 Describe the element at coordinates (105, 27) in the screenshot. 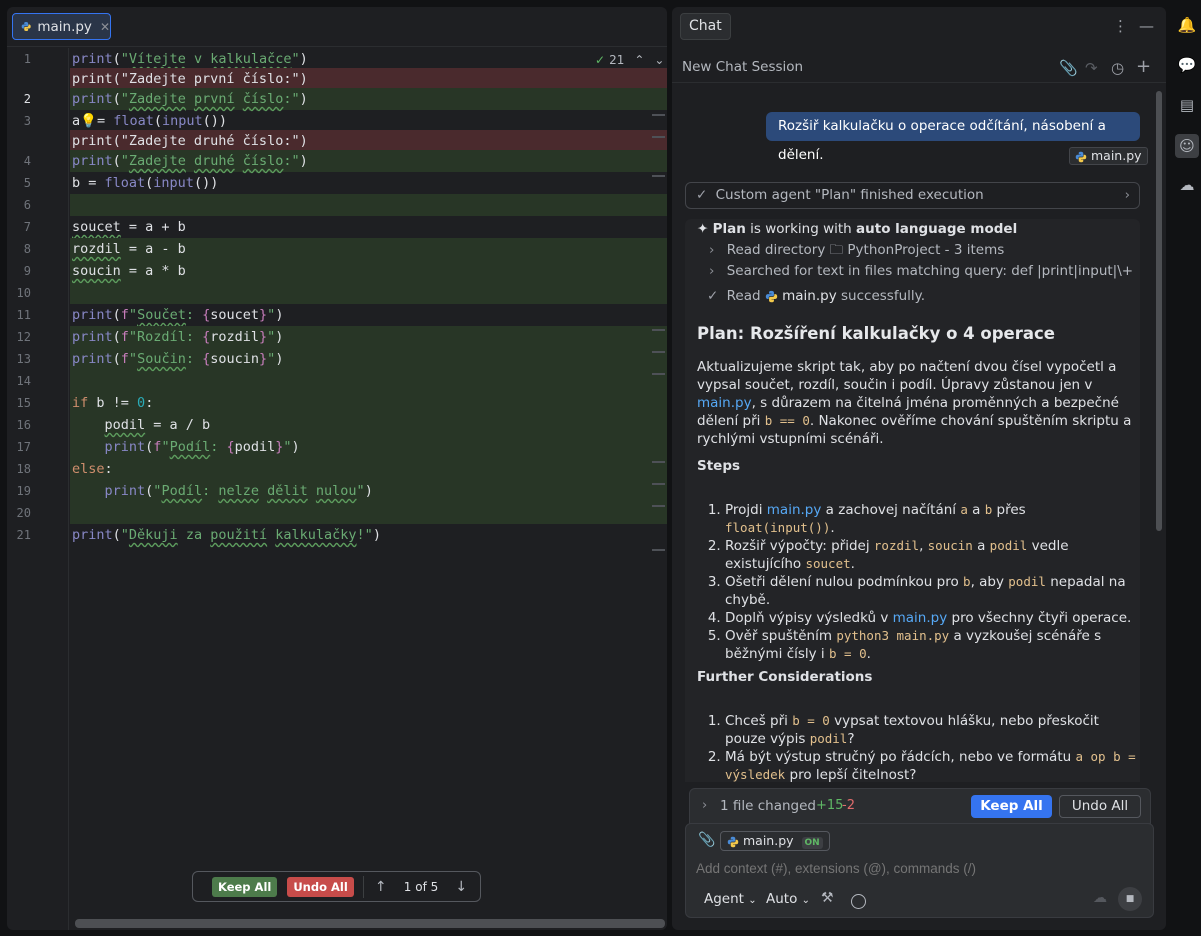

I see `close-tab-icon: ✕` at that location.